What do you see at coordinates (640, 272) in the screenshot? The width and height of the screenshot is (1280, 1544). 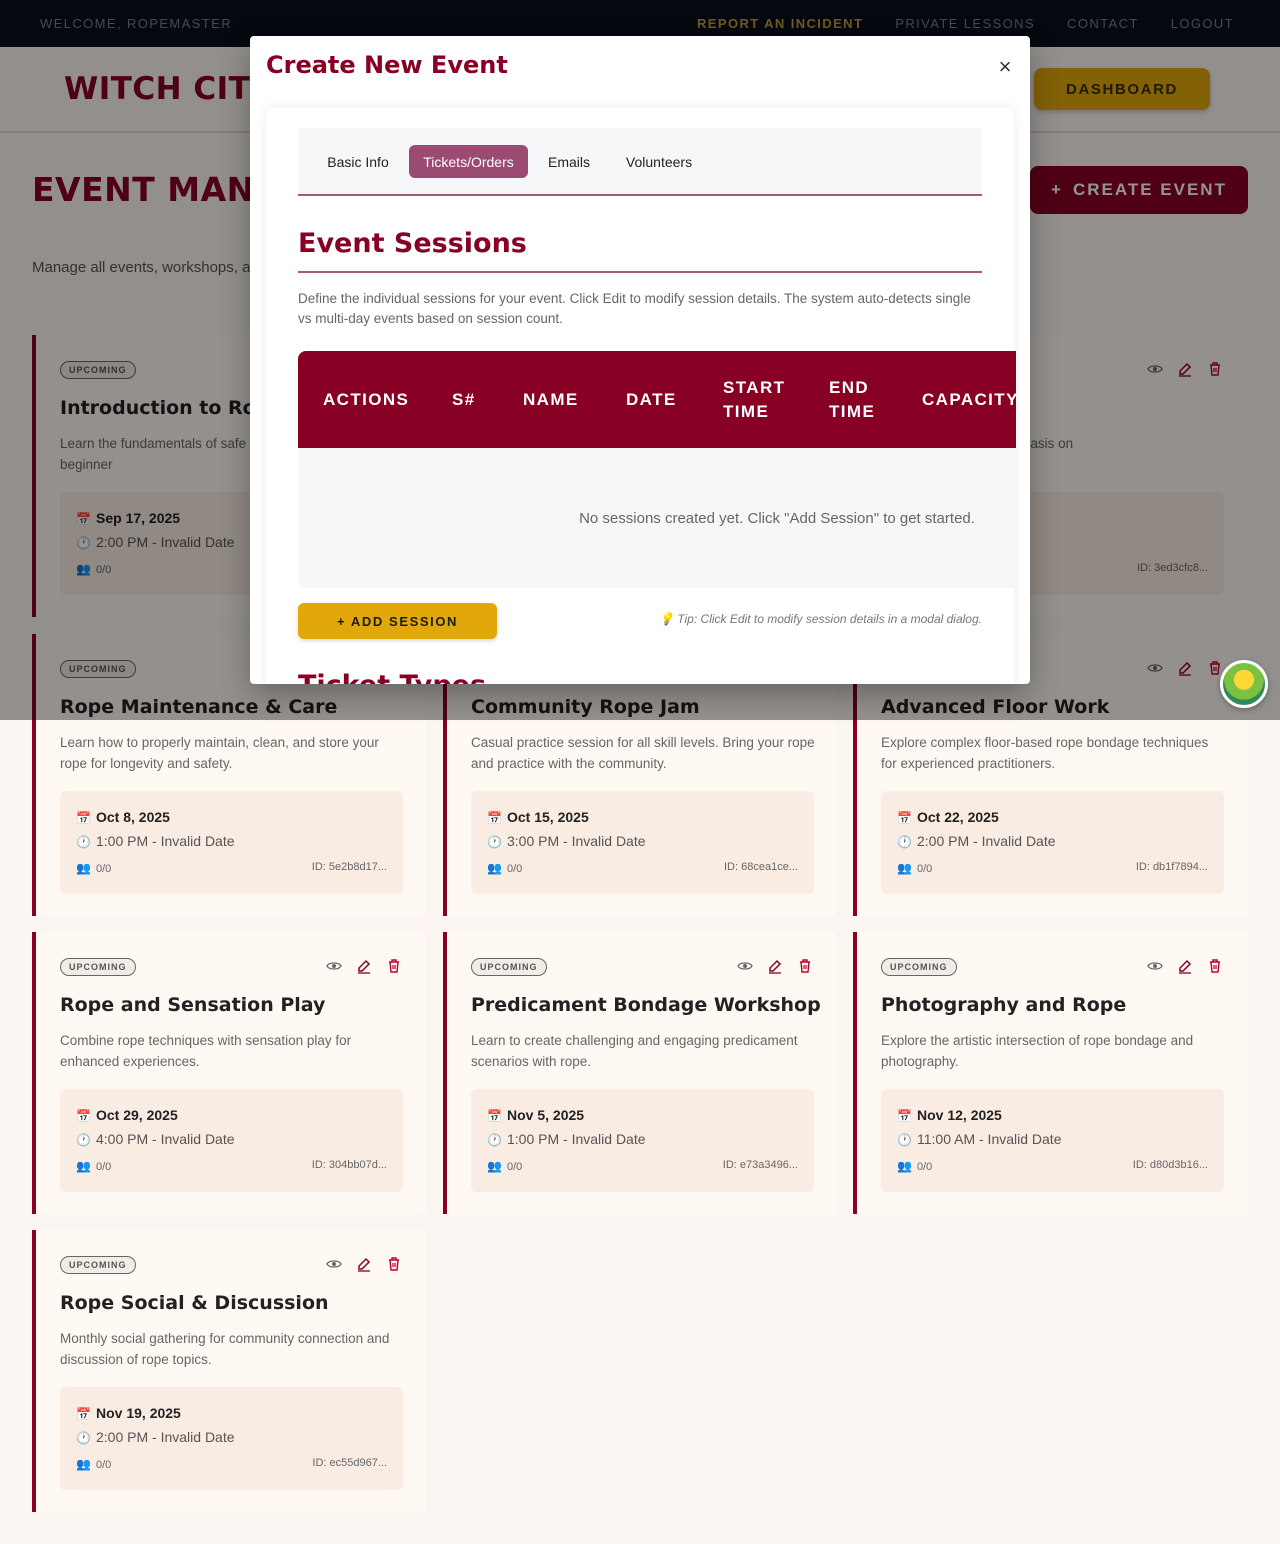 I see `section-divider` at bounding box center [640, 272].